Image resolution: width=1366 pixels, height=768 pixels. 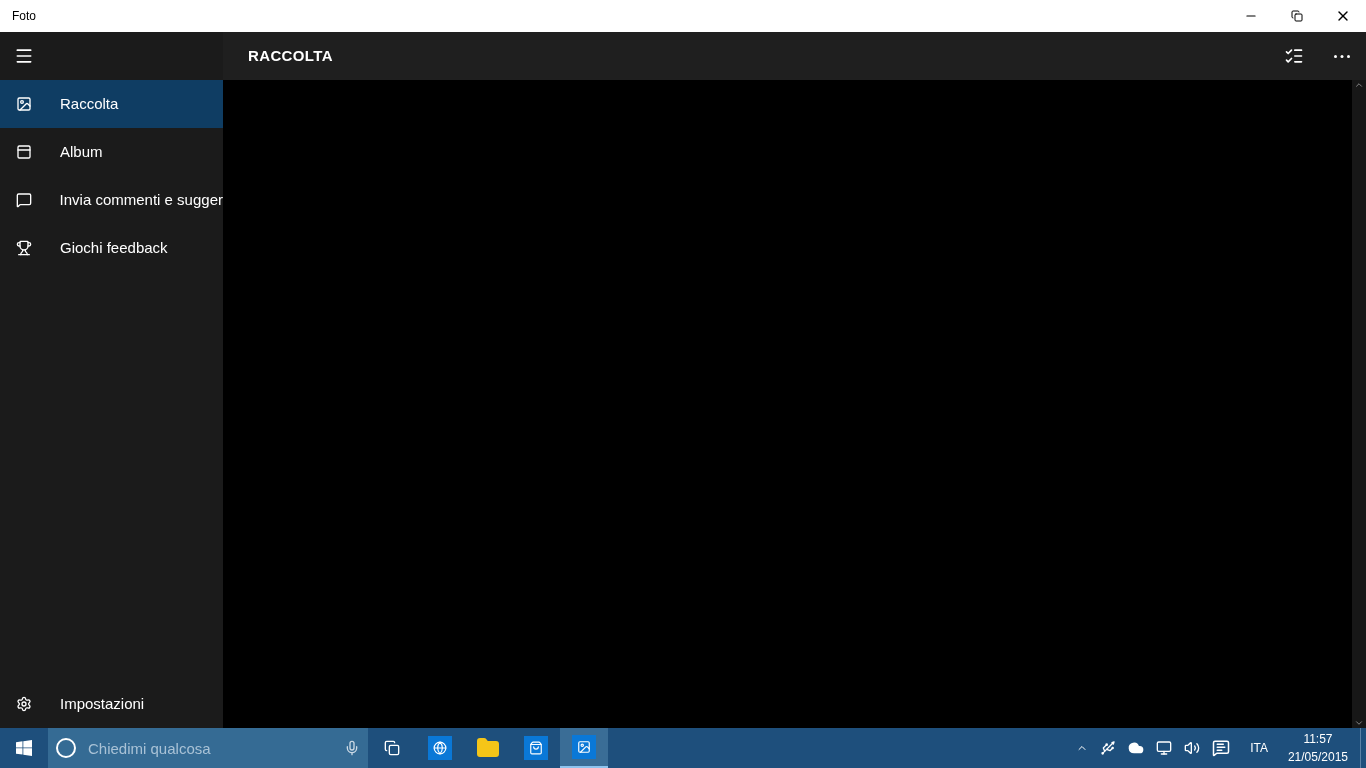 What do you see at coordinates (24, 56) in the screenshot?
I see `menu-icon` at bounding box center [24, 56].